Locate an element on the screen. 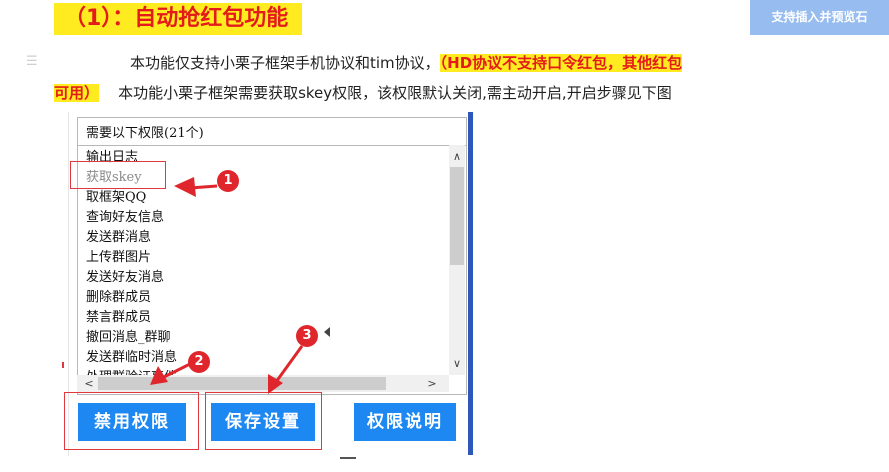  red-mark is located at coordinates (63, 365).